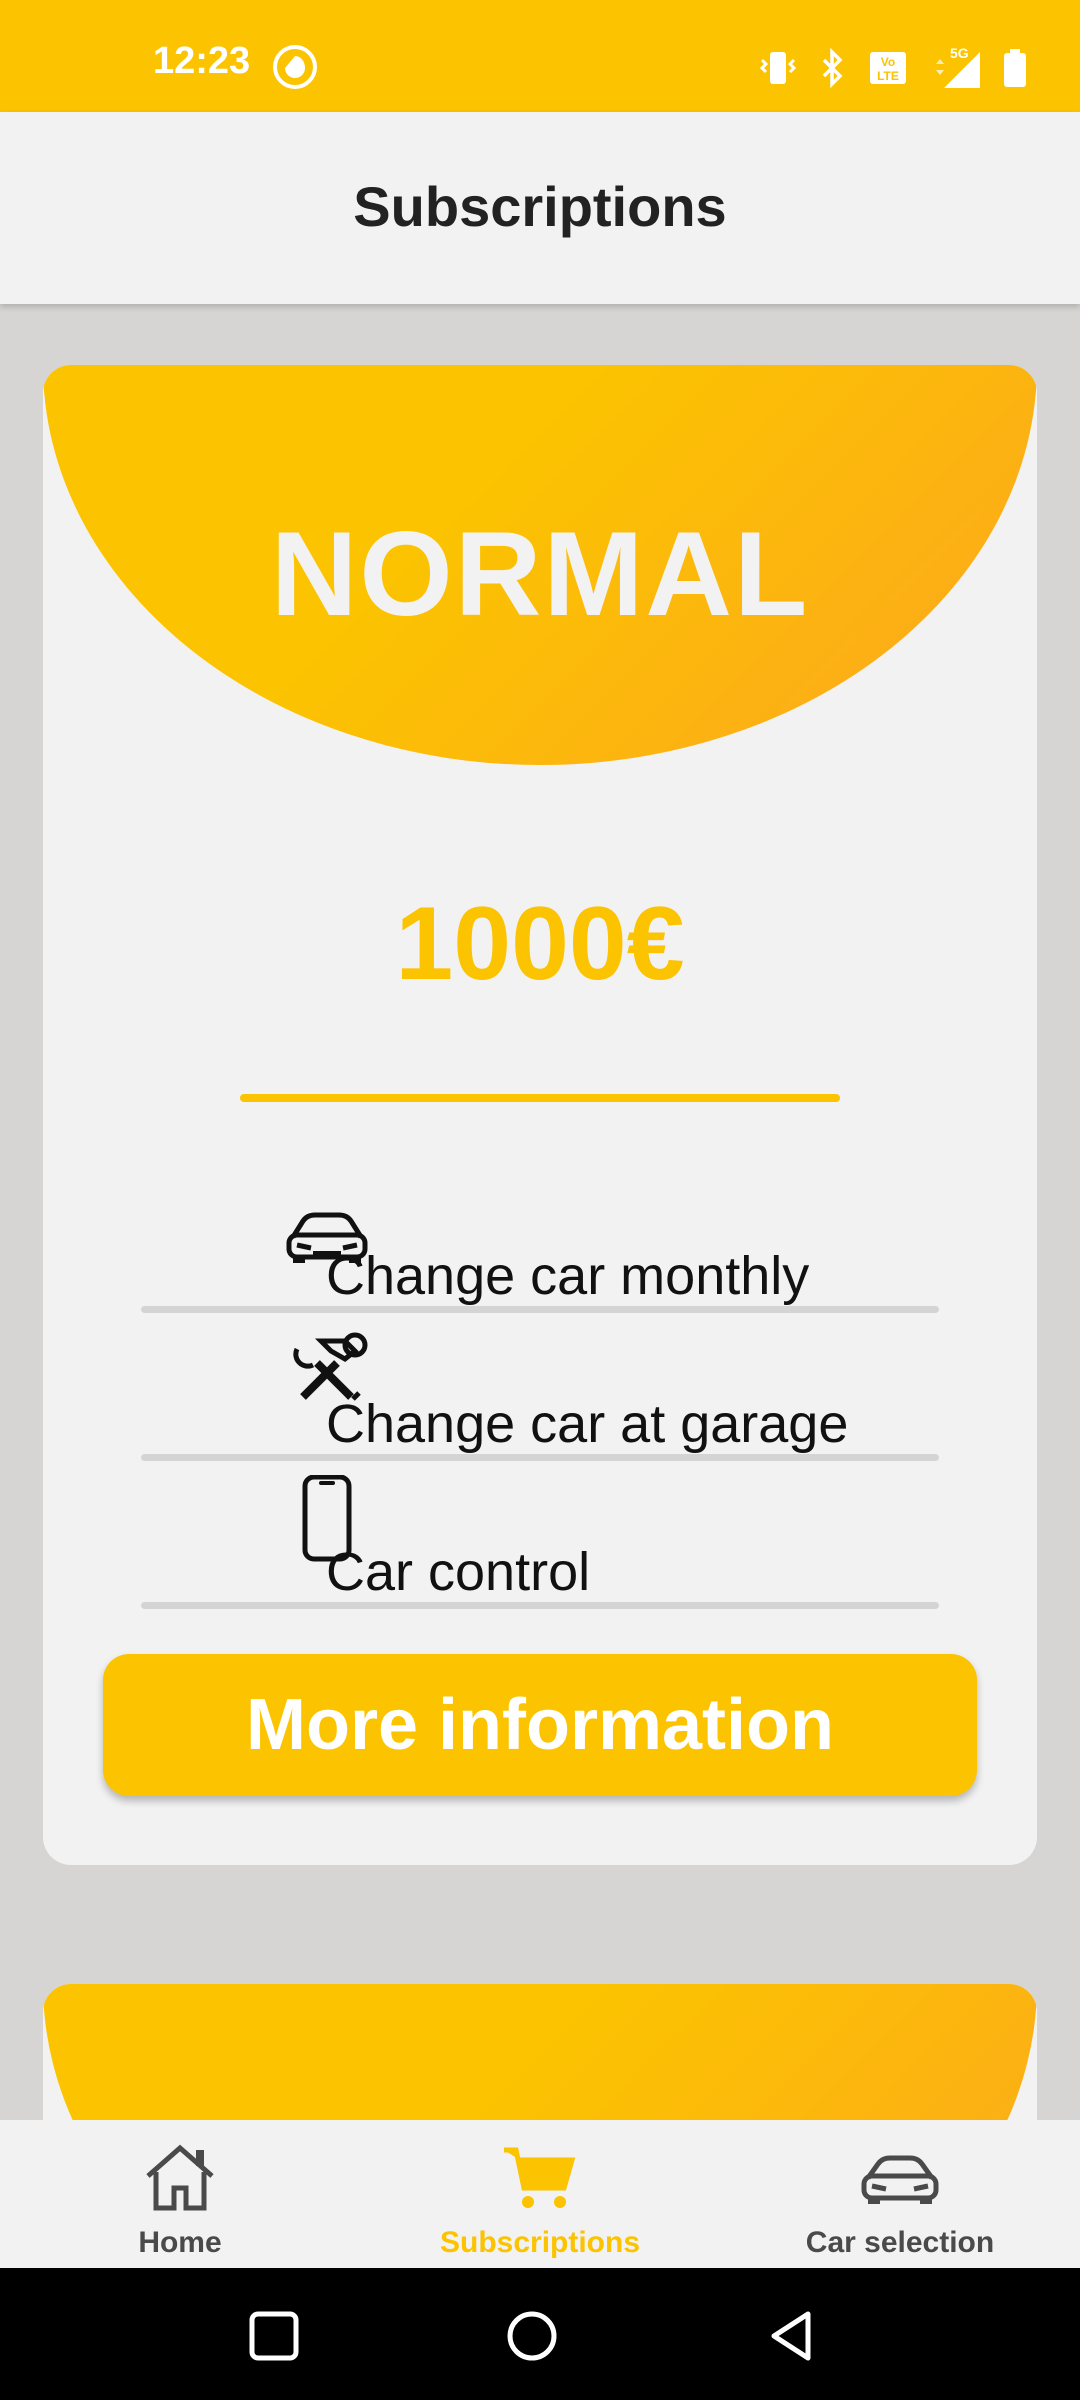 The image size is (1080, 2400). What do you see at coordinates (792, 2336) in the screenshot?
I see `back-icon` at bounding box center [792, 2336].